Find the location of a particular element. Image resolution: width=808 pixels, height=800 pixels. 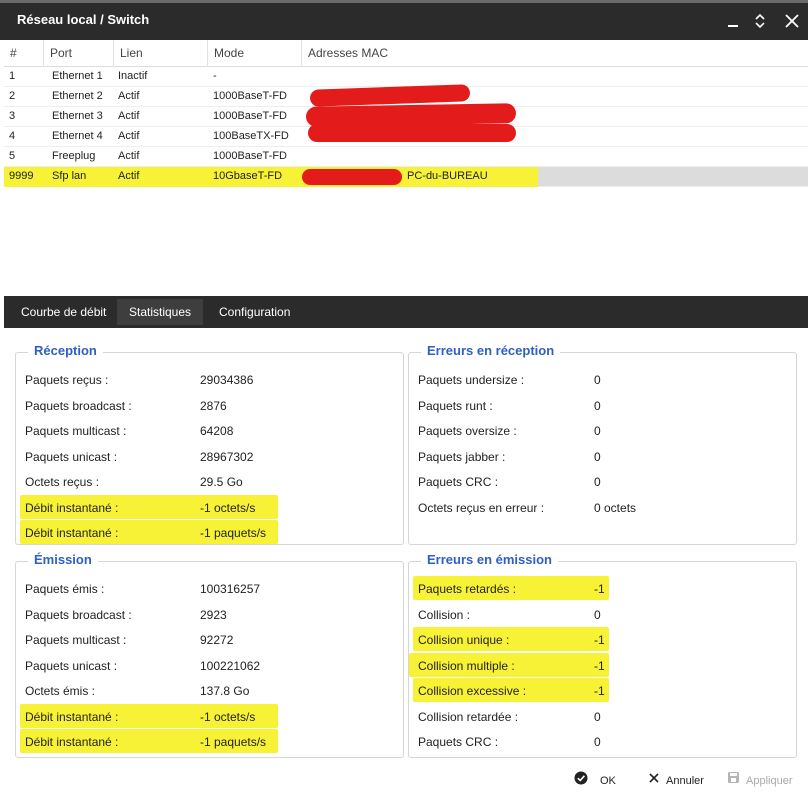

ok-label: OK is located at coordinates (608, 781).